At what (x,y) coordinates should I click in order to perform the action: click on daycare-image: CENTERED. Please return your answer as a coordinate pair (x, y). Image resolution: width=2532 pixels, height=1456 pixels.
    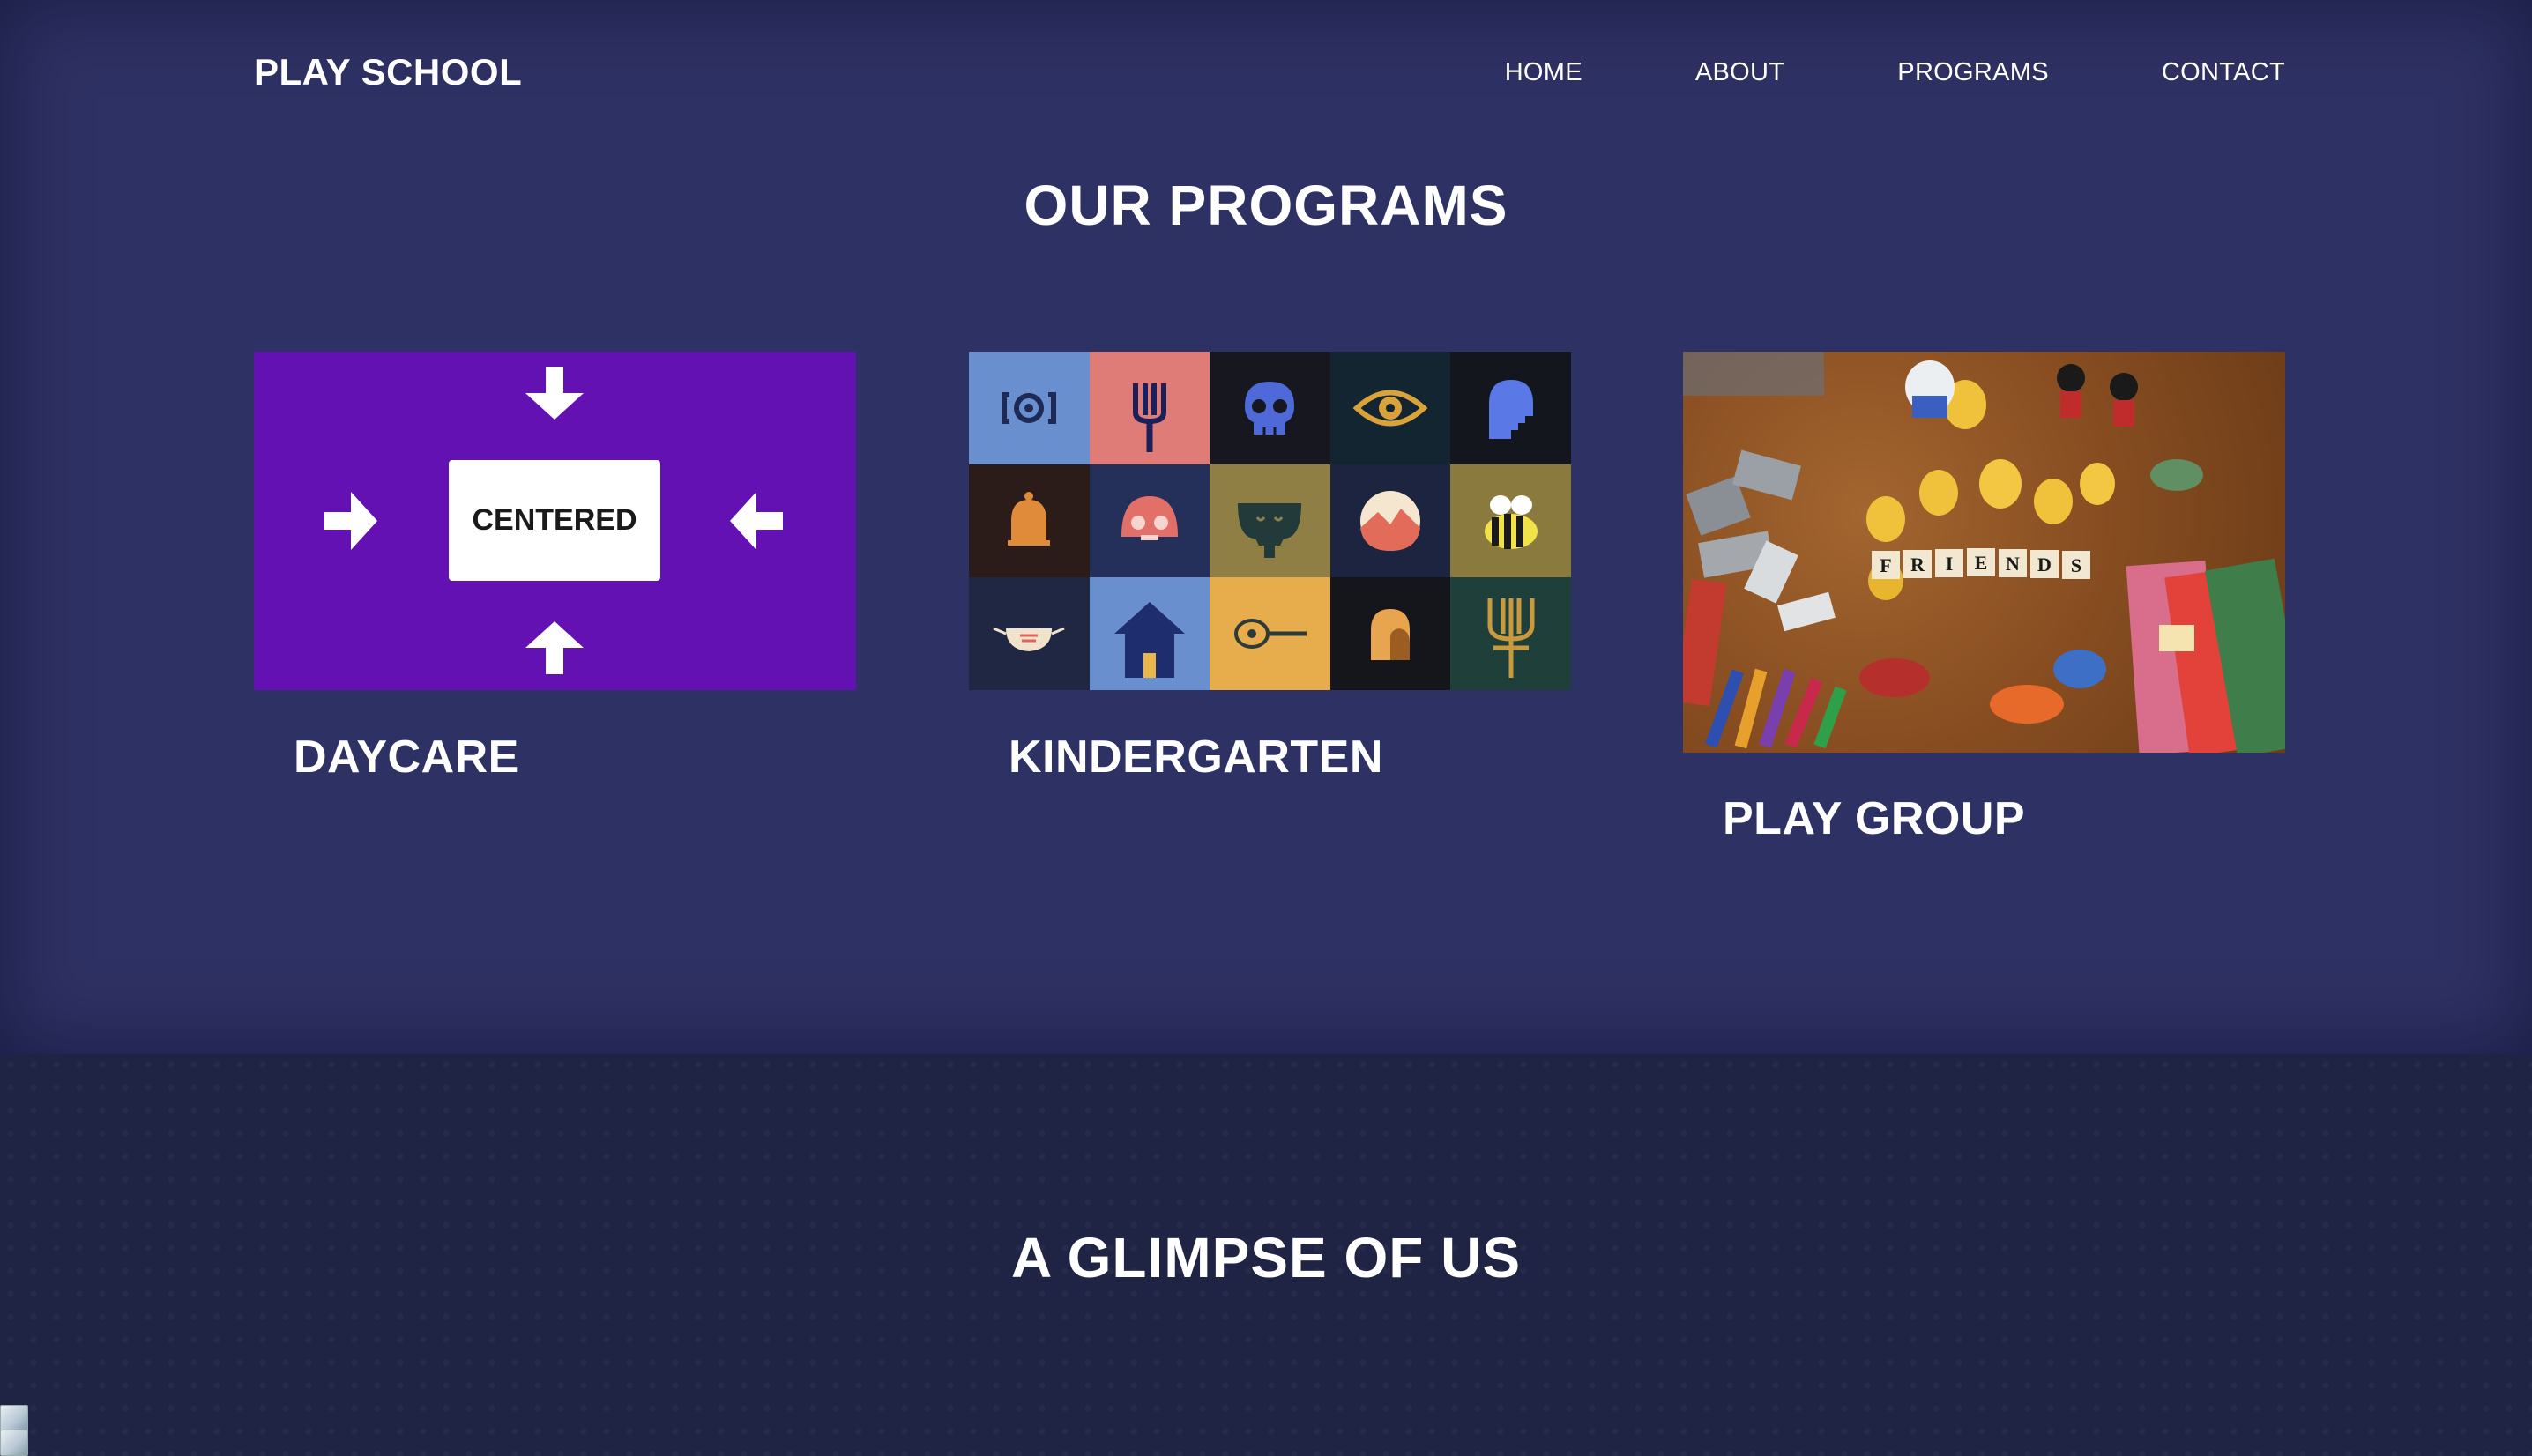
    Looking at the image, I should click on (555, 521).